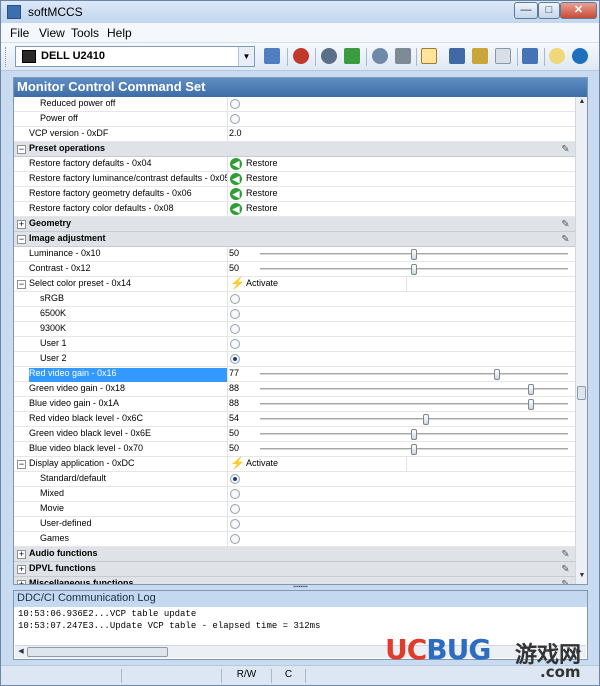 Image resolution: width=600 pixels, height=686 pixels. Describe the element at coordinates (294, 479) in the screenshot. I see `option-row: Standard/default` at that location.